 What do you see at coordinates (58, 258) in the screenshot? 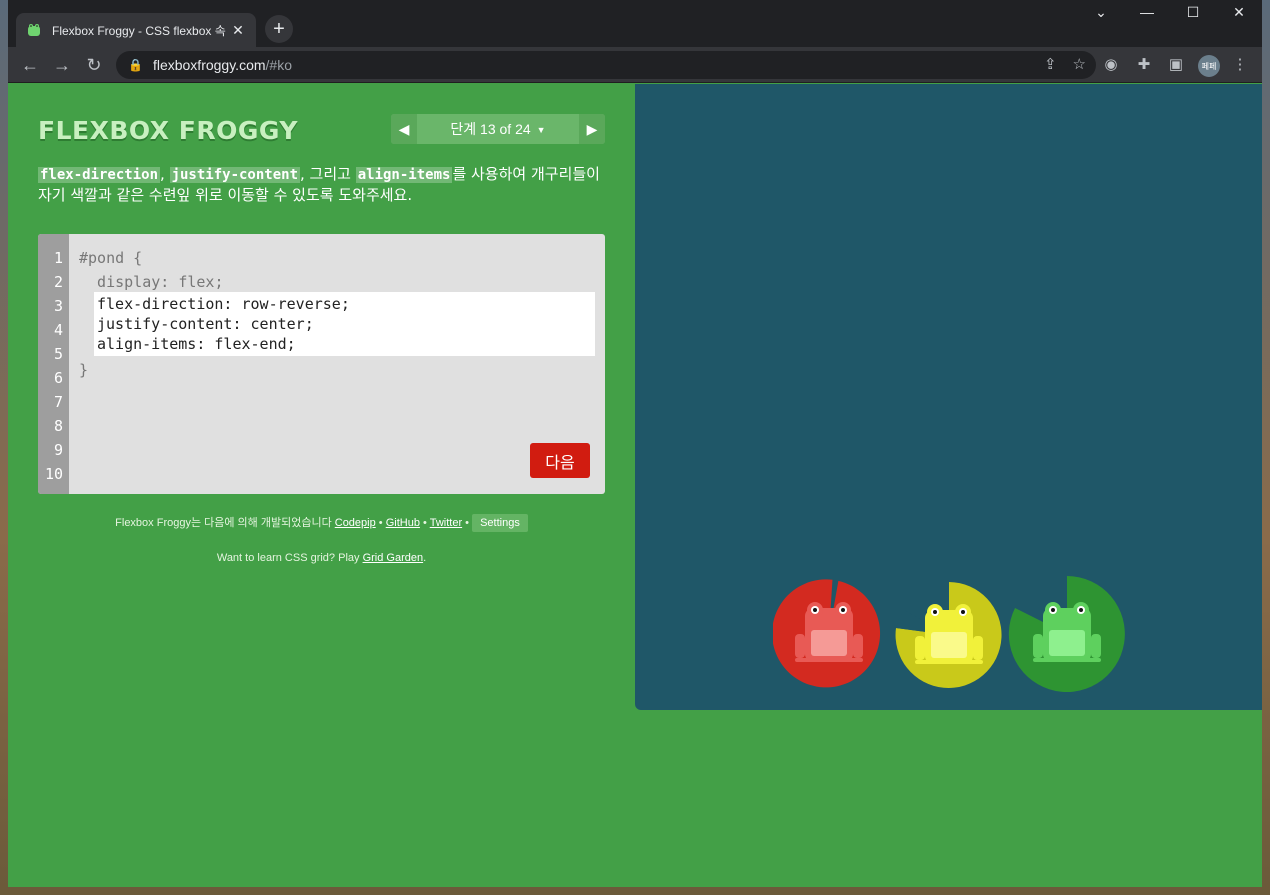
I see `line-number: 1` at bounding box center [58, 258].